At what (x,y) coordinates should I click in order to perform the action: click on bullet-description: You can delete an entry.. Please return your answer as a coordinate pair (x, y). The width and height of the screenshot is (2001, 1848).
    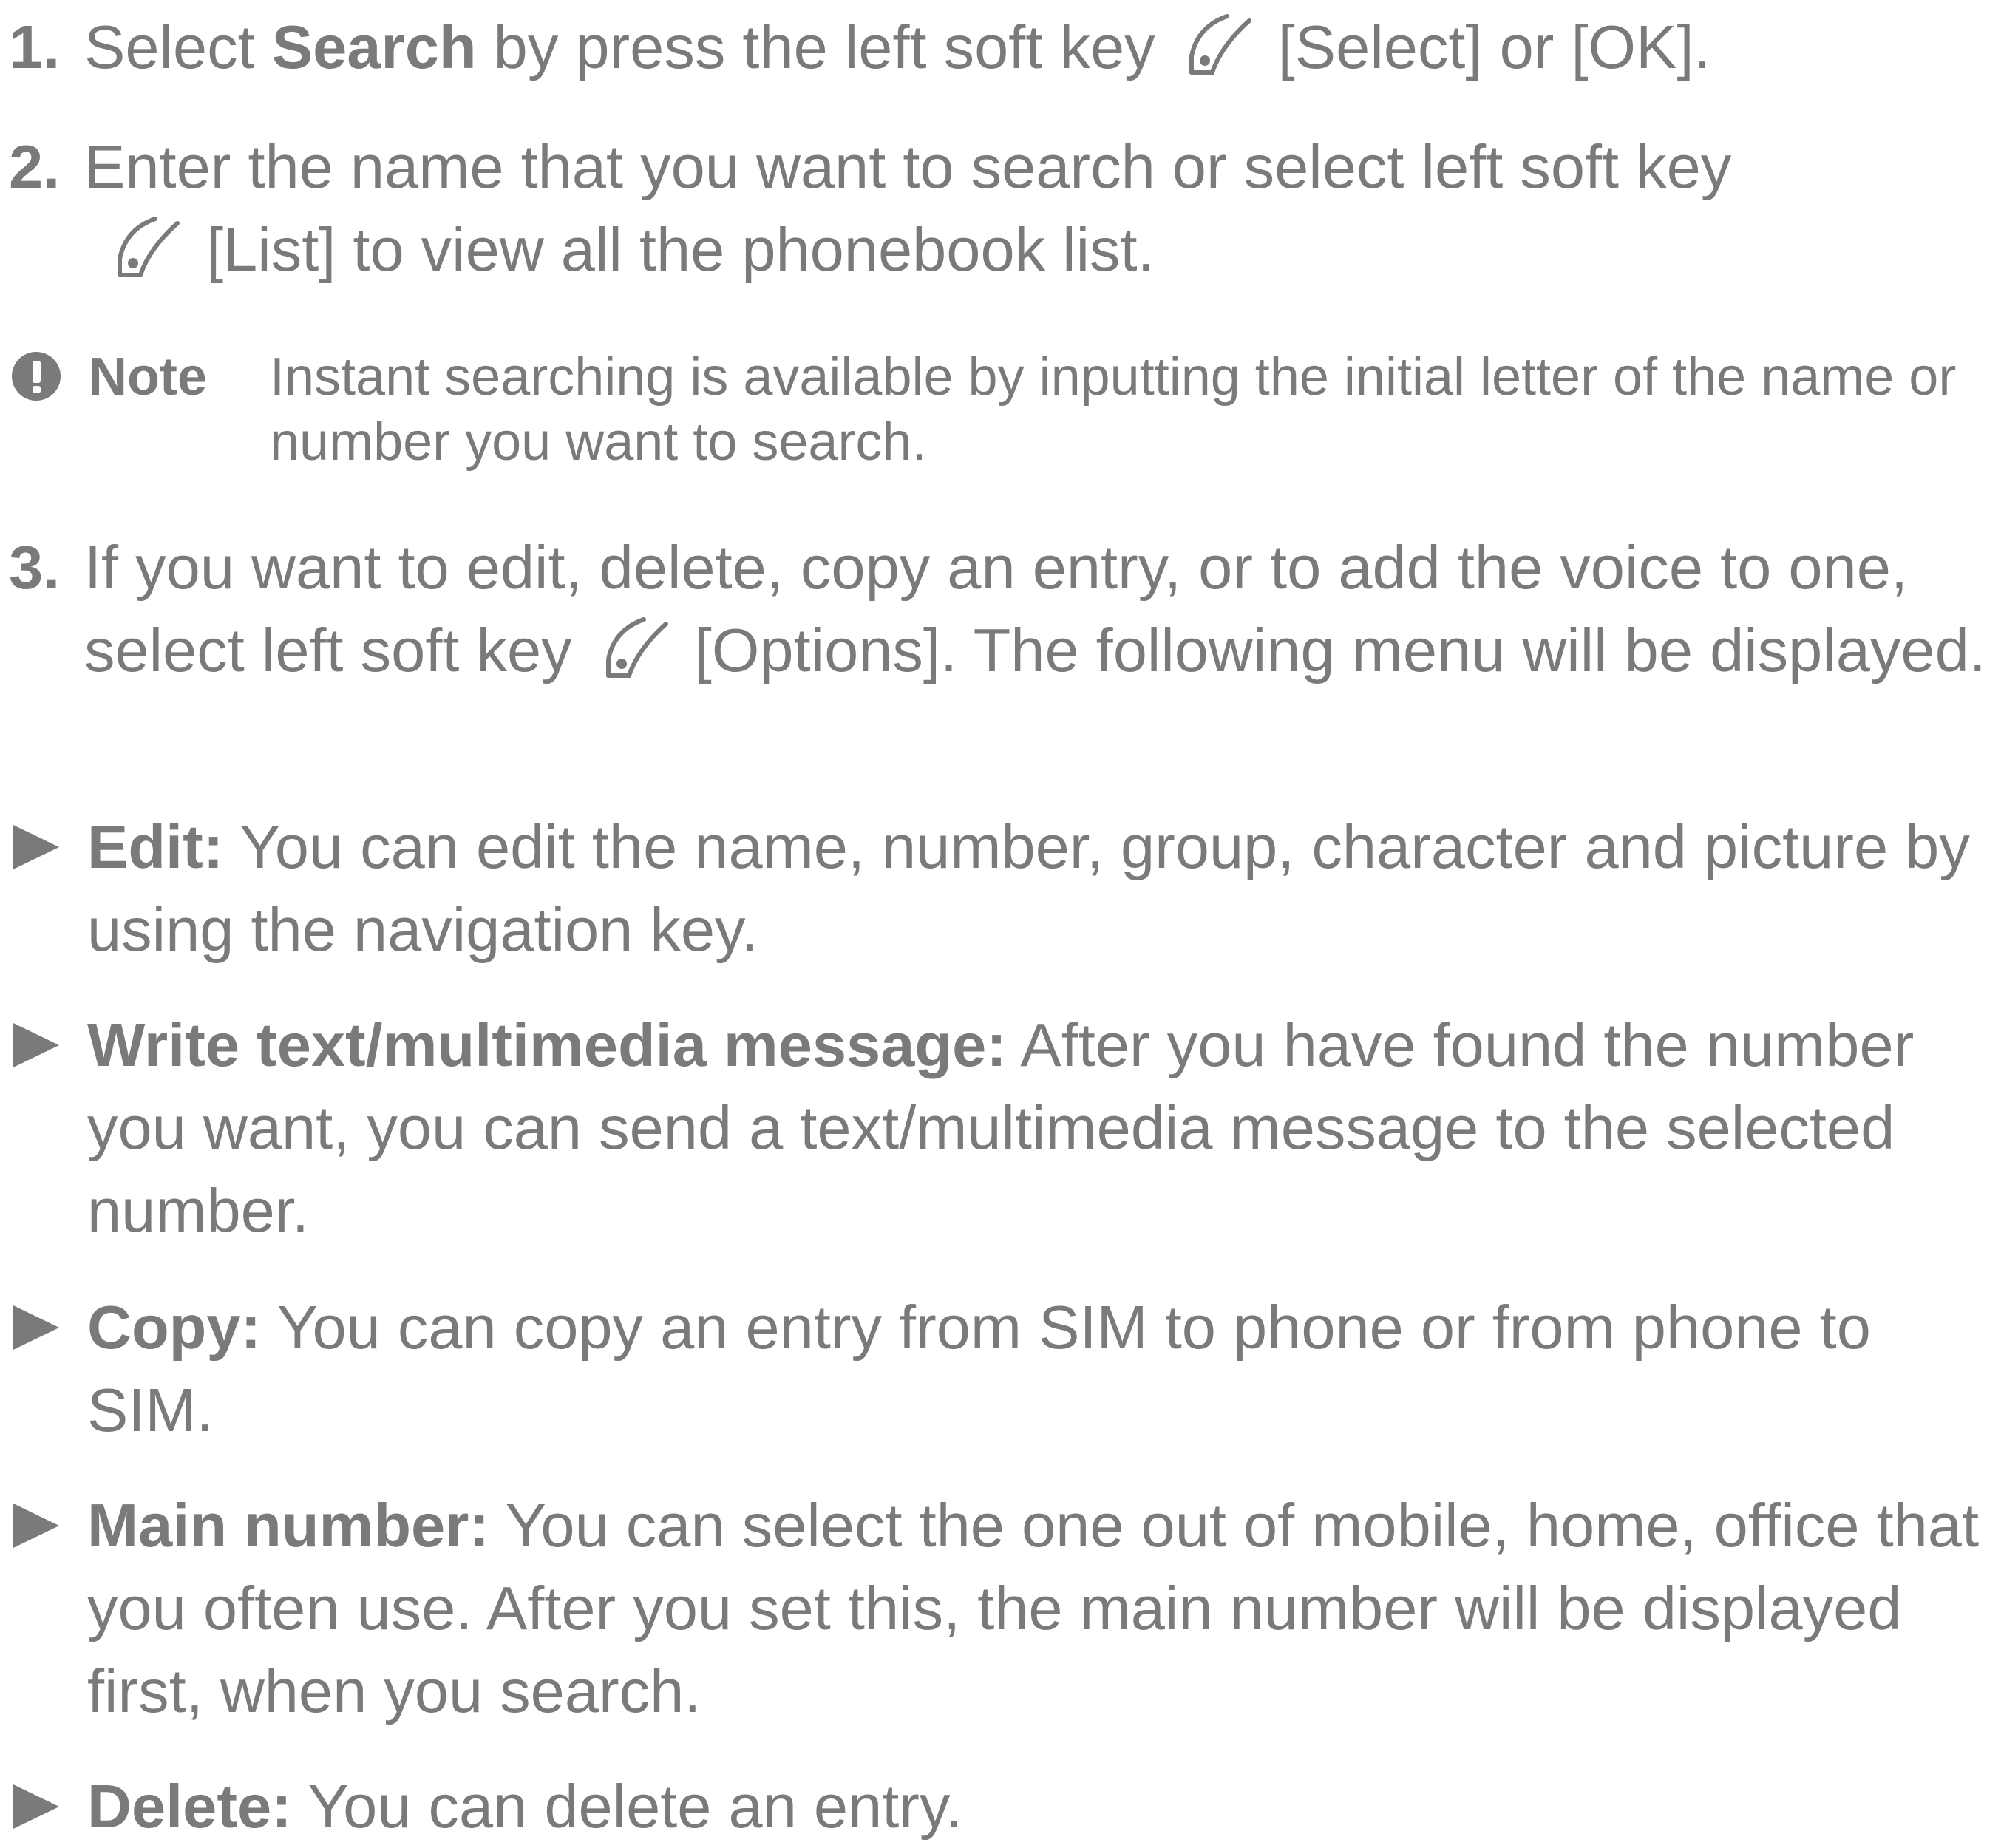
    Looking at the image, I should click on (627, 1806).